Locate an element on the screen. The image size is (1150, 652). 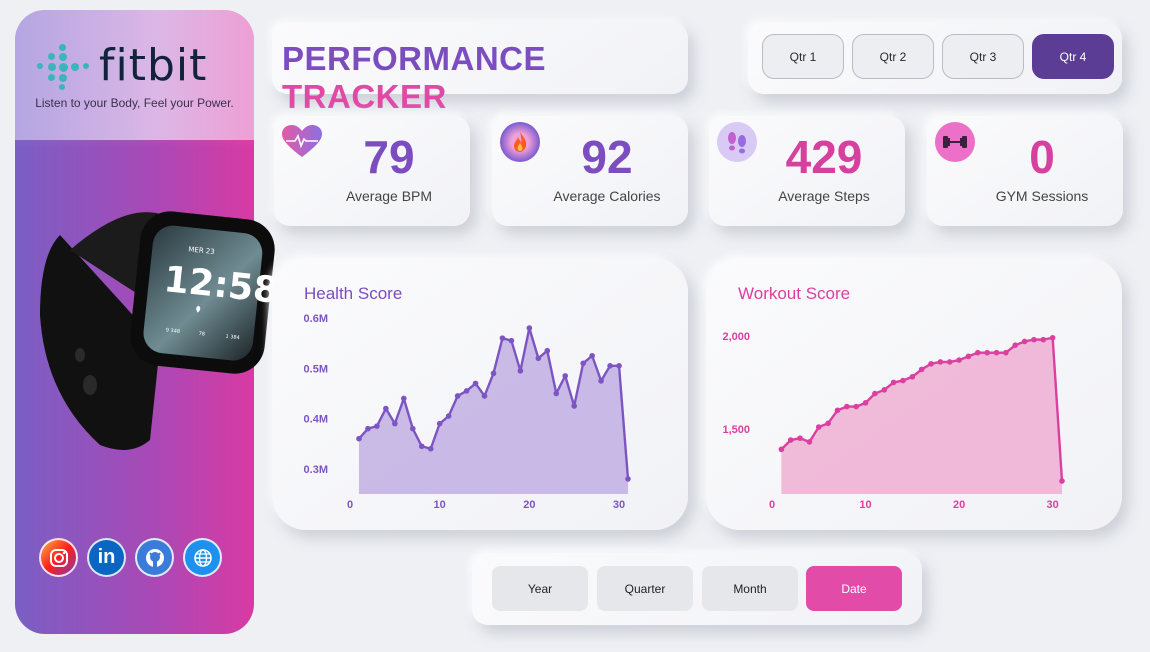
kpi-avg-bpm: 79 Average BPM is located at coordinates (372, 171).